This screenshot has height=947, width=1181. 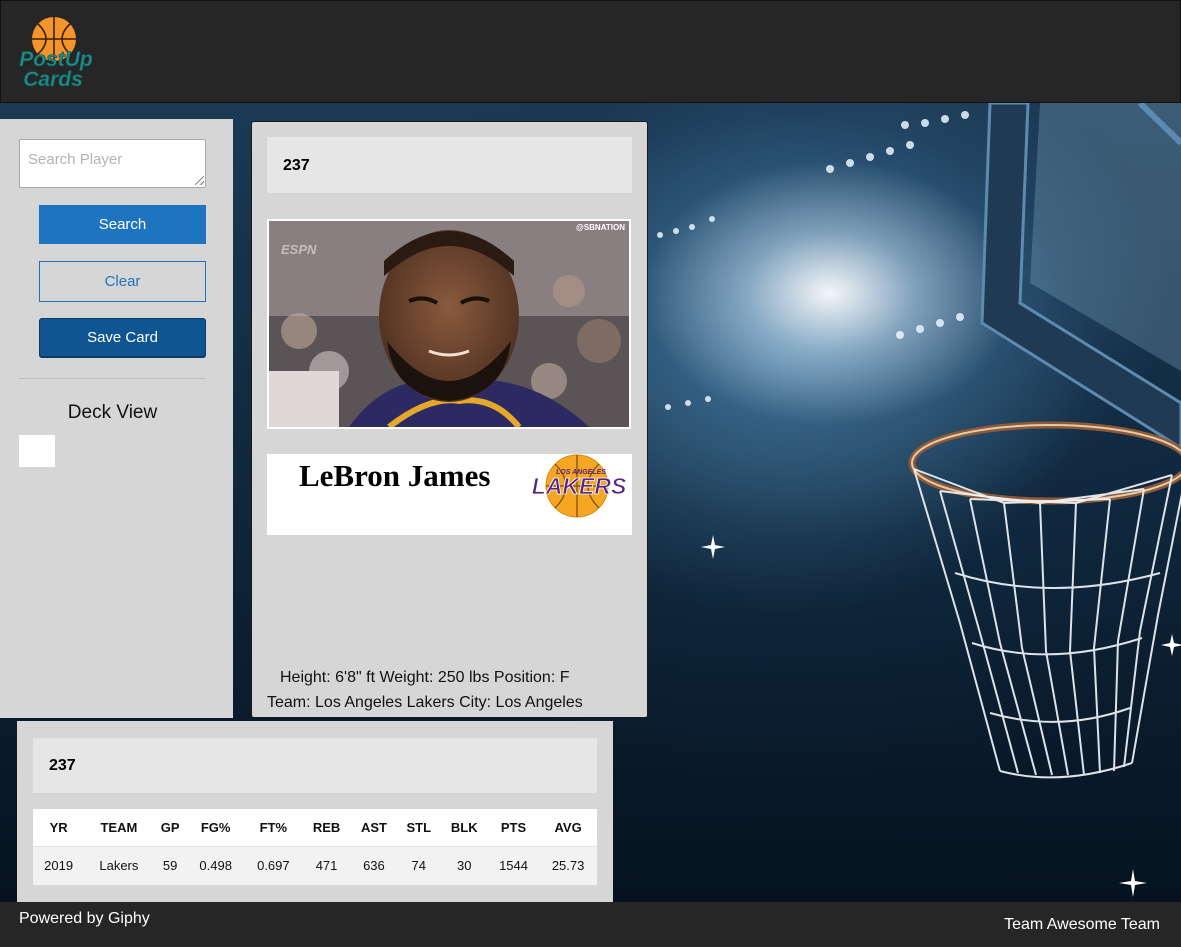 What do you see at coordinates (1080, 276) in the screenshot?
I see `backboard` at bounding box center [1080, 276].